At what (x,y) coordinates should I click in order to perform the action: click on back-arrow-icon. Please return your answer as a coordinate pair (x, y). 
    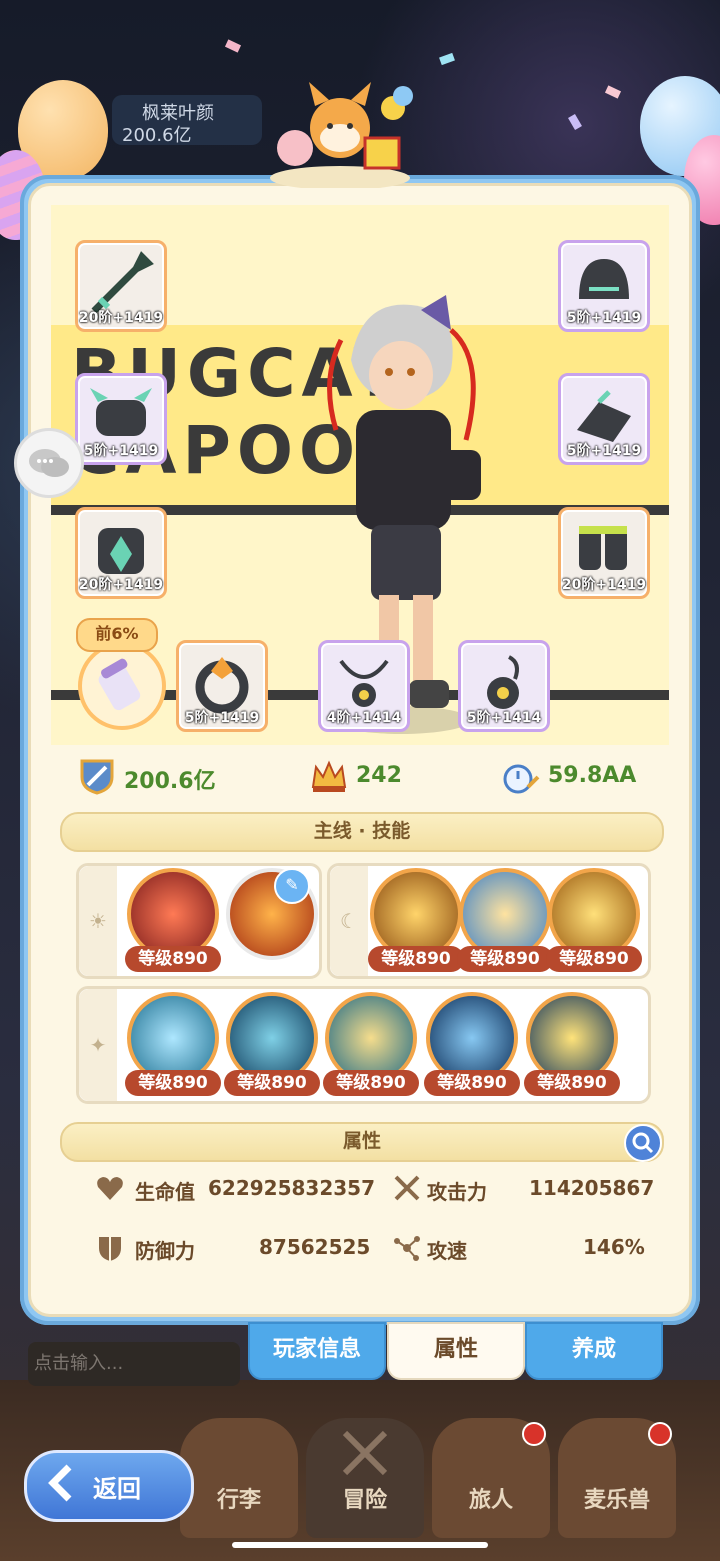
    Looking at the image, I should click on (60, 1483).